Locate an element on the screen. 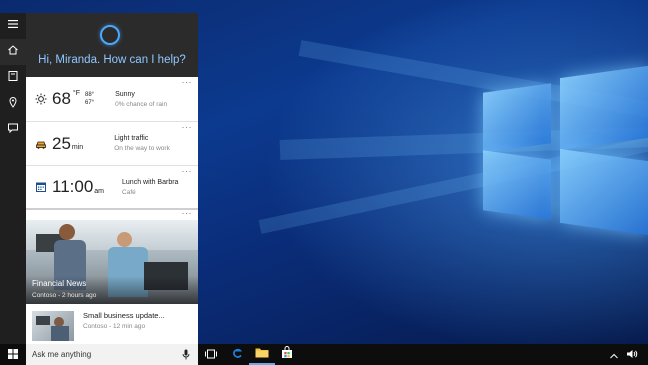  task-view-button is located at coordinates (211, 354).